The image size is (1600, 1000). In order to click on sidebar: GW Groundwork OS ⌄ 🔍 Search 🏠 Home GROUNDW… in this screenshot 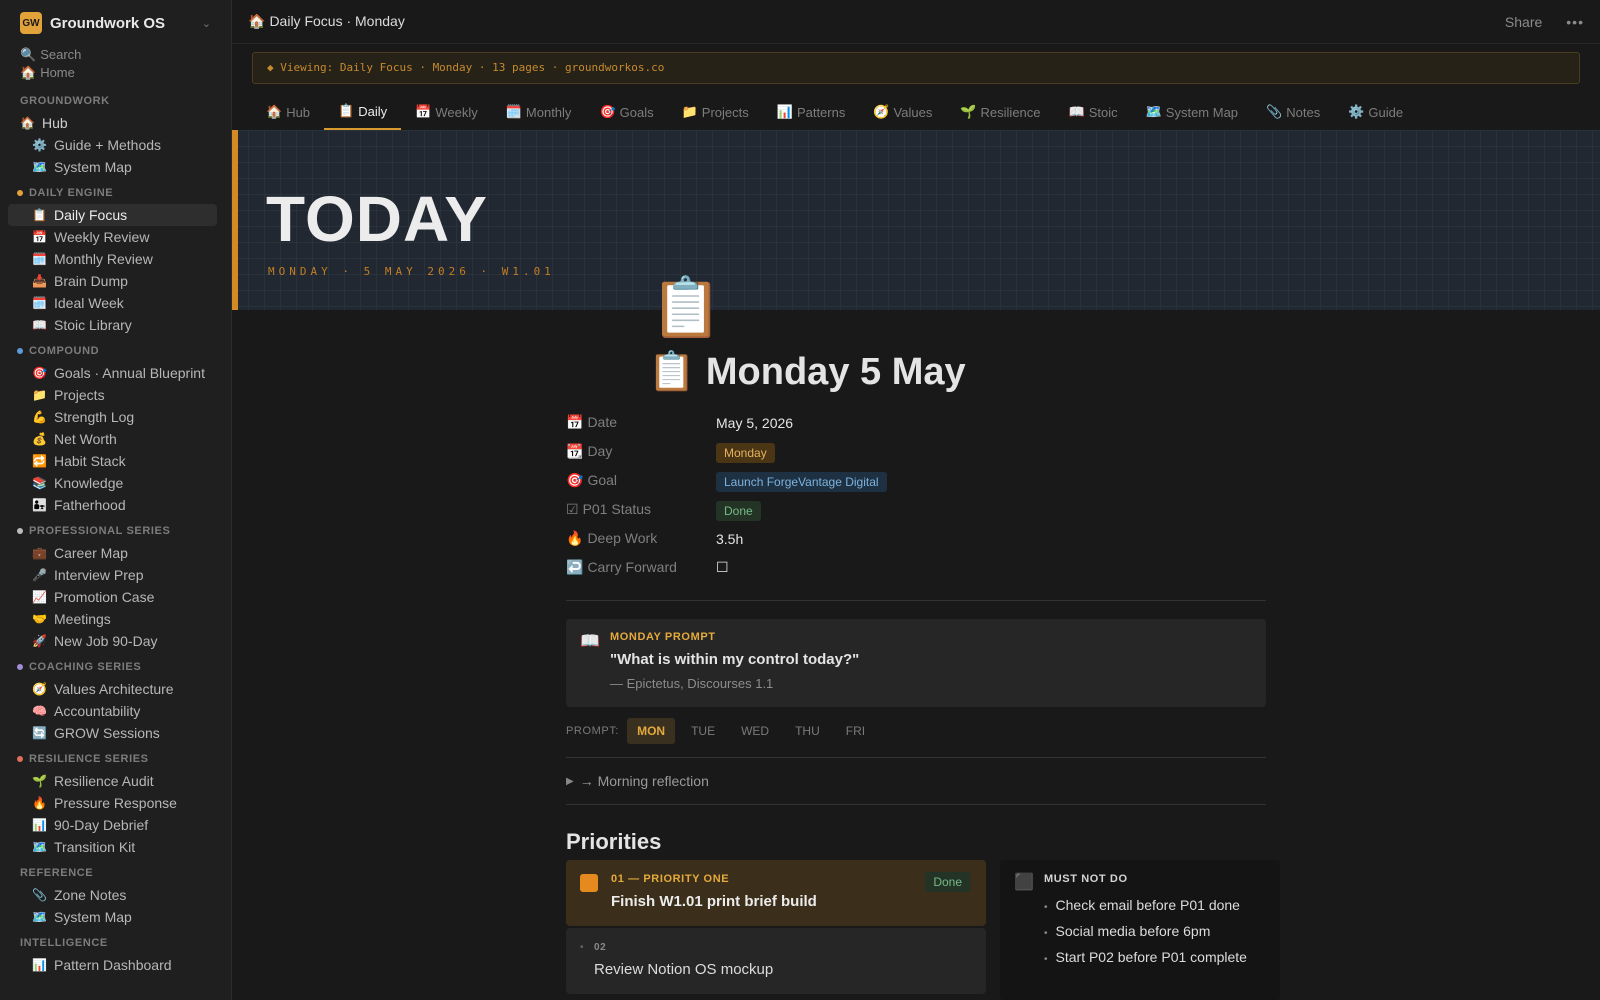, I will do `click(116, 500)`.